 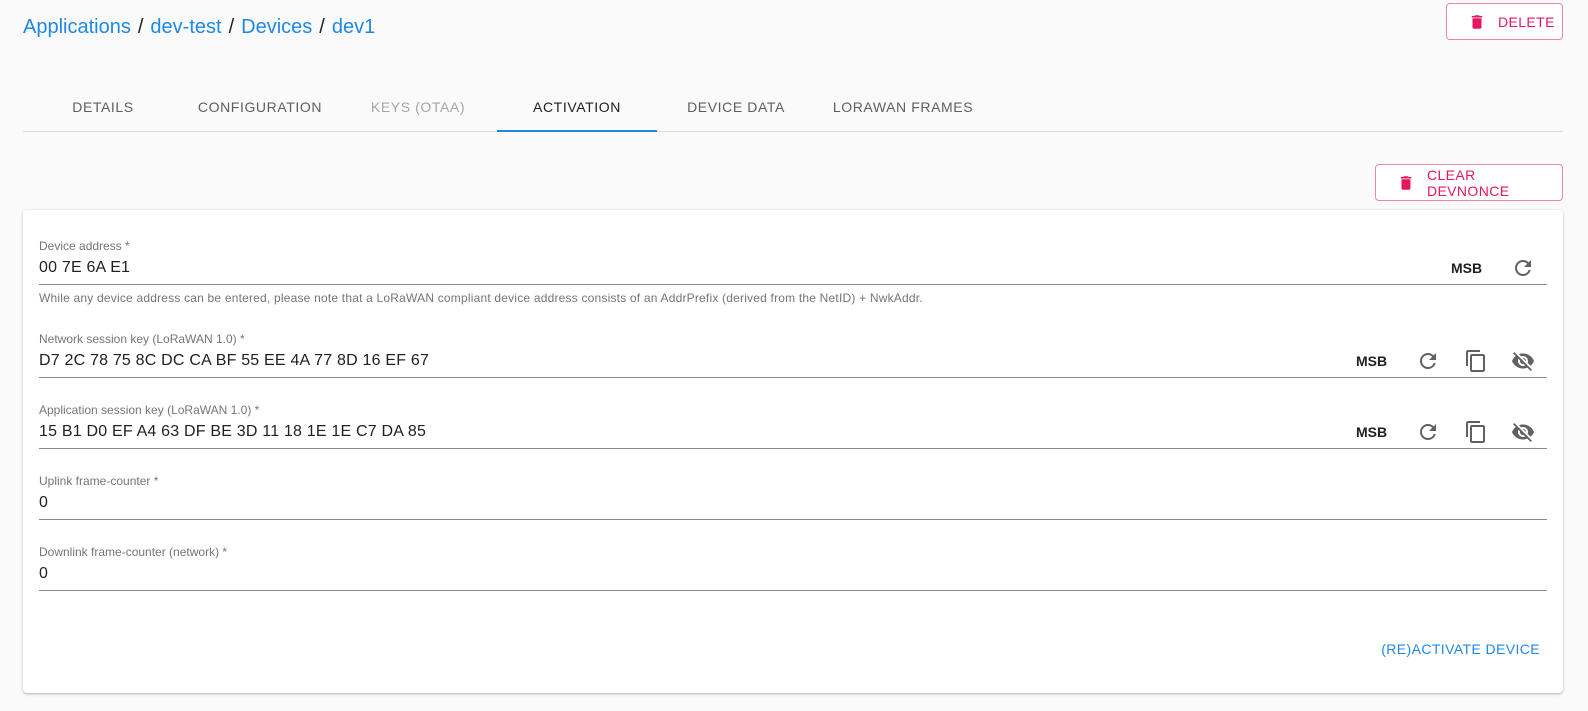 I want to click on breadcrumb-applications: Applications, so click(x=77, y=27).